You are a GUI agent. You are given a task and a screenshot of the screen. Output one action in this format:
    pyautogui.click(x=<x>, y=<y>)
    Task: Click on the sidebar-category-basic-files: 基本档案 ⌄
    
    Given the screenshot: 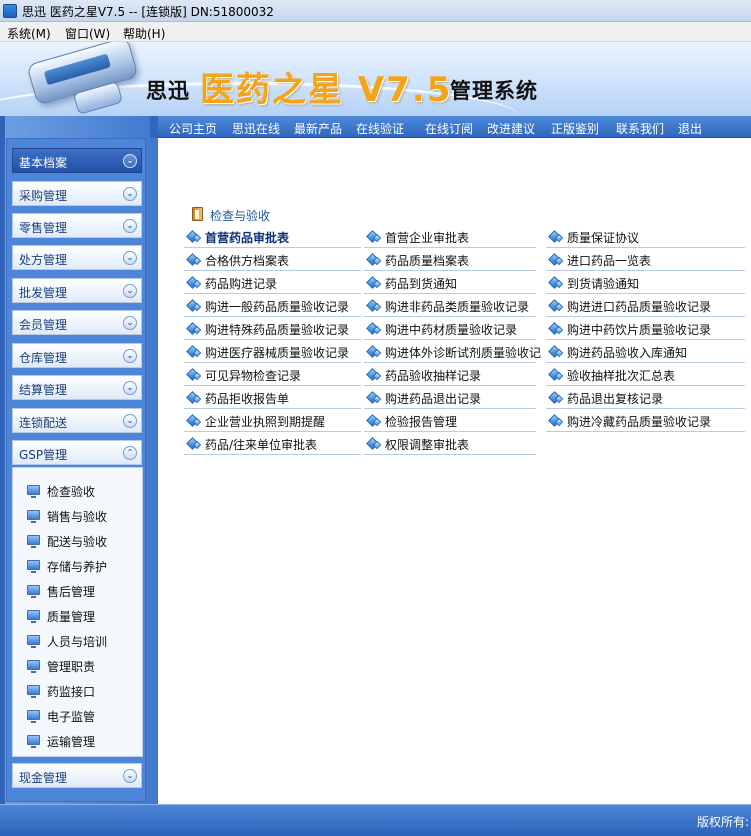 What is the action you would take?
    pyautogui.click(x=77, y=160)
    